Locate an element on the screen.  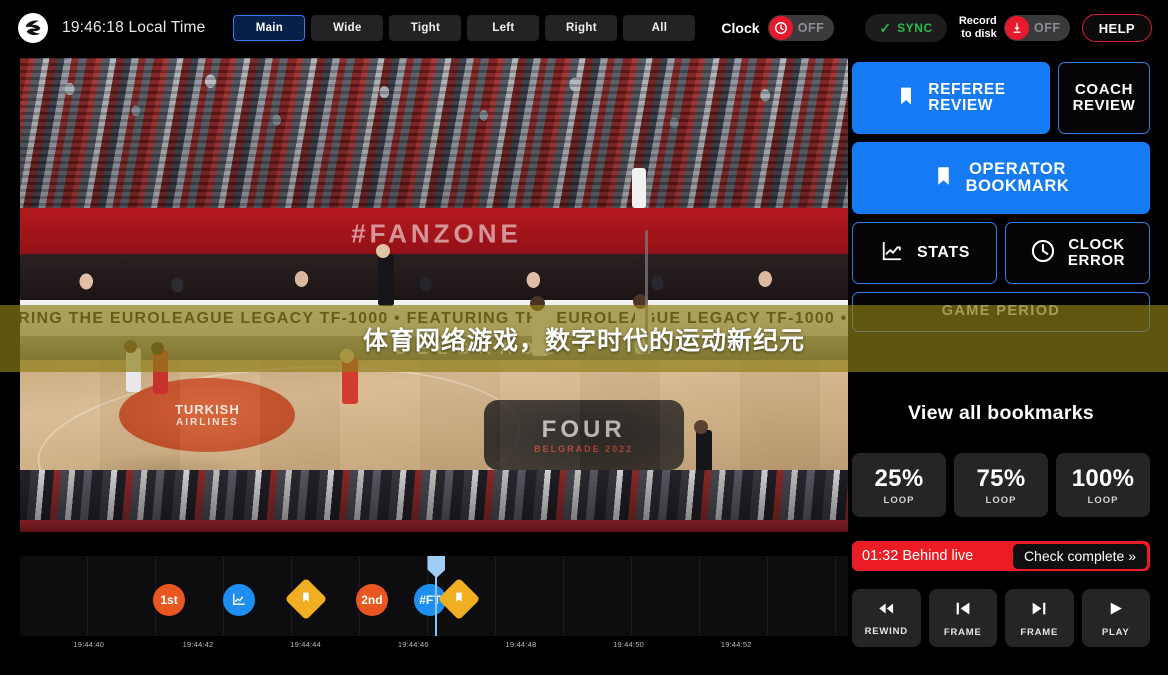
timeline-marker-period-1st: 1st is located at coordinates (169, 600).